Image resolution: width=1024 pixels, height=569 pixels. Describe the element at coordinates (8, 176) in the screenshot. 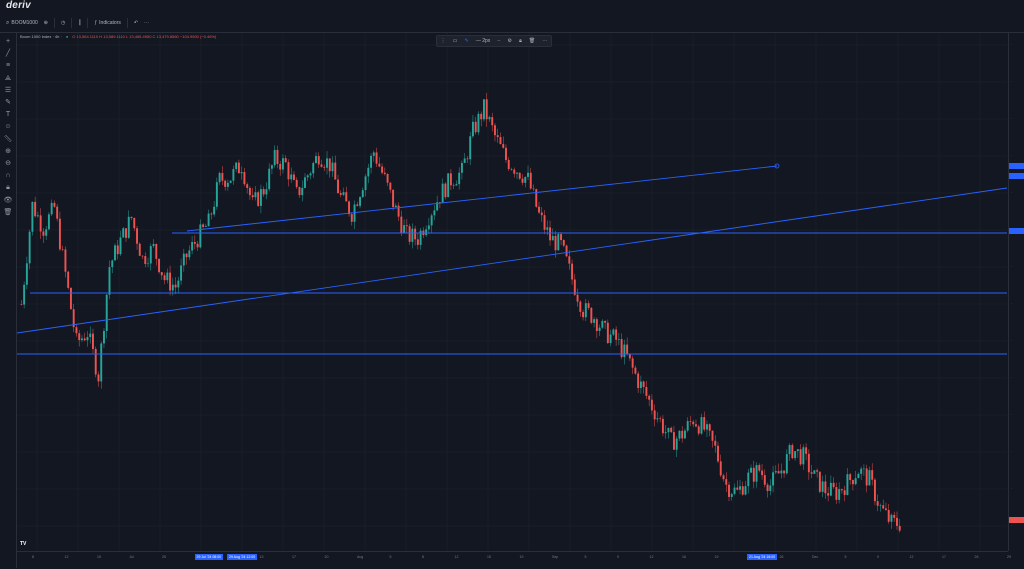

I see `magnet-icon: ∩` at that location.